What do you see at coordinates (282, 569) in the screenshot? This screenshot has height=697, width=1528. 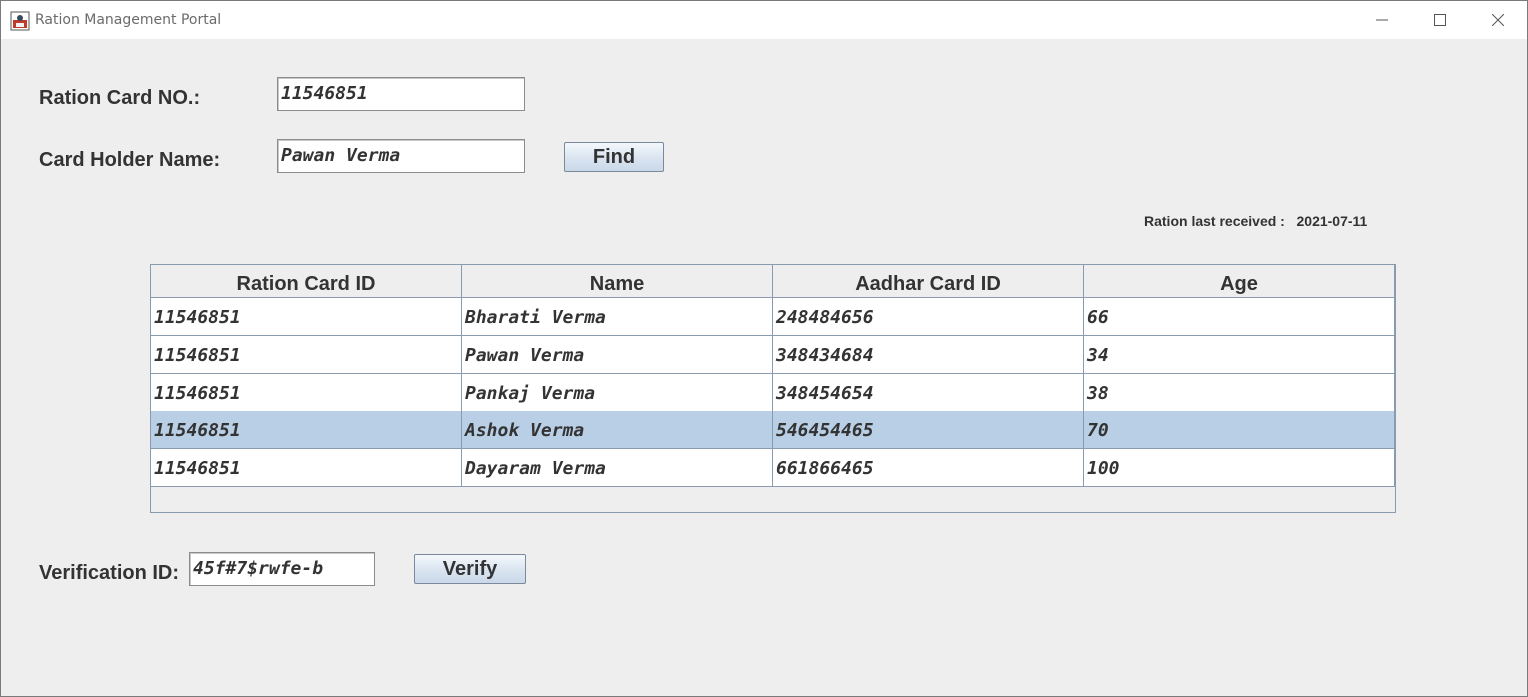 I see `verification-id-input: 45f#7$rwfe-b` at bounding box center [282, 569].